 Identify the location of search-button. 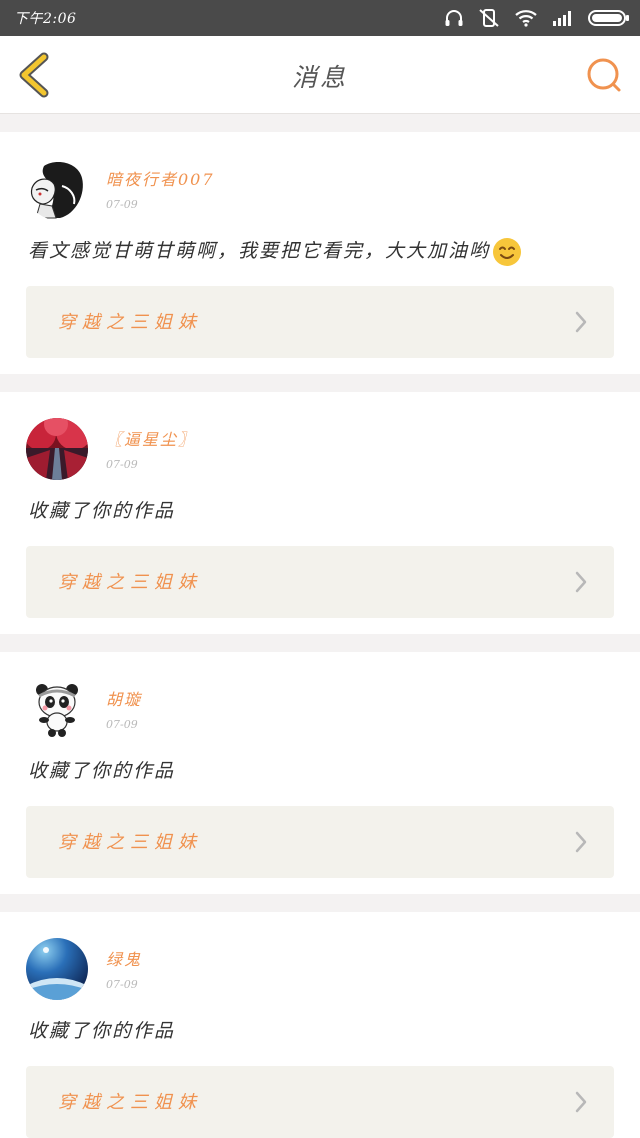
(604, 76).